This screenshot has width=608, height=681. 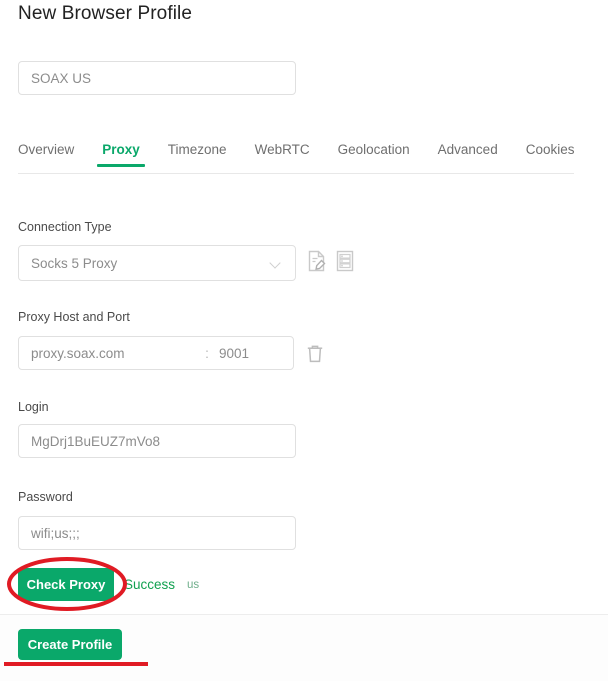 What do you see at coordinates (253, 353) in the screenshot?
I see `proxy-port-input: 9001` at bounding box center [253, 353].